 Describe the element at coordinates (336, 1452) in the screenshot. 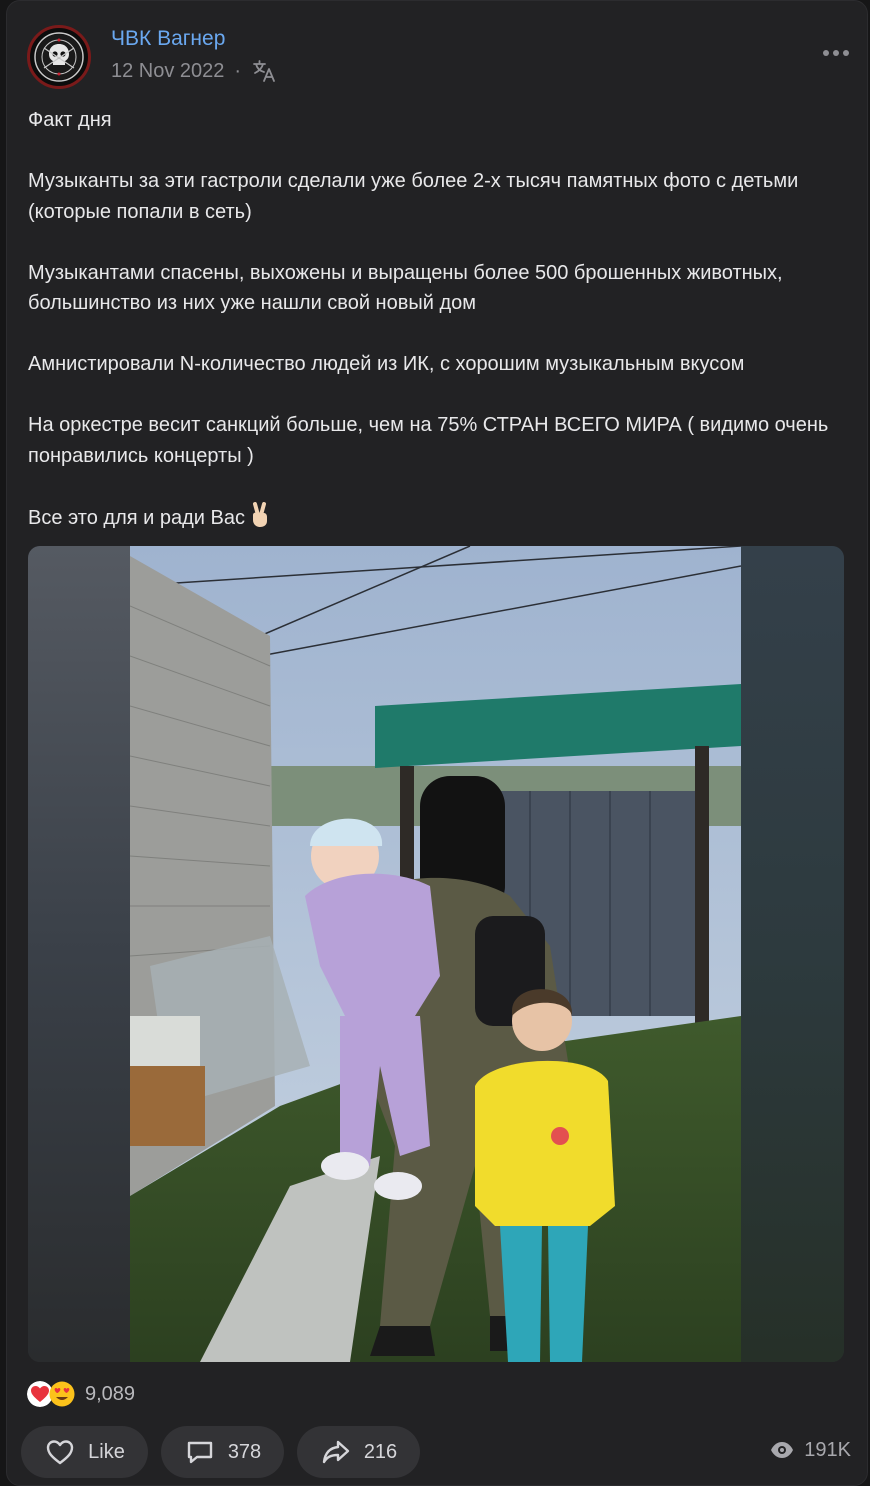

I see `share-arrow-icon` at that location.